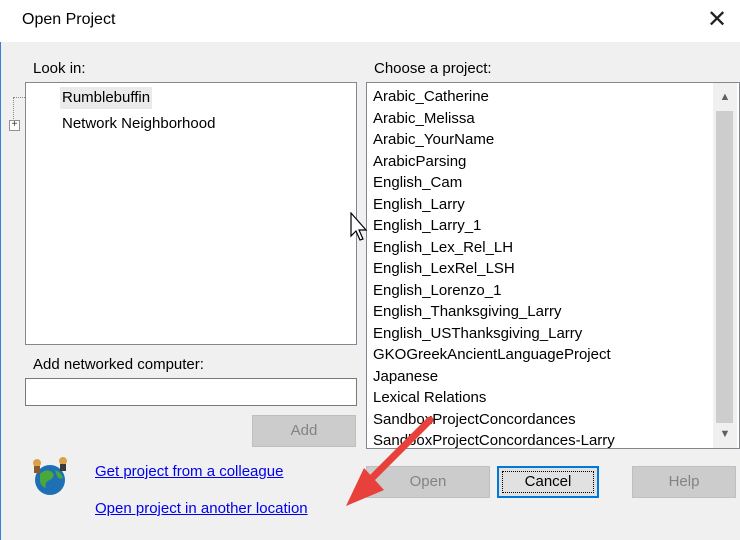 The height and width of the screenshot is (540, 740). Describe the element at coordinates (390, 461) in the screenshot. I see `annotation-arrow-icon` at that location.